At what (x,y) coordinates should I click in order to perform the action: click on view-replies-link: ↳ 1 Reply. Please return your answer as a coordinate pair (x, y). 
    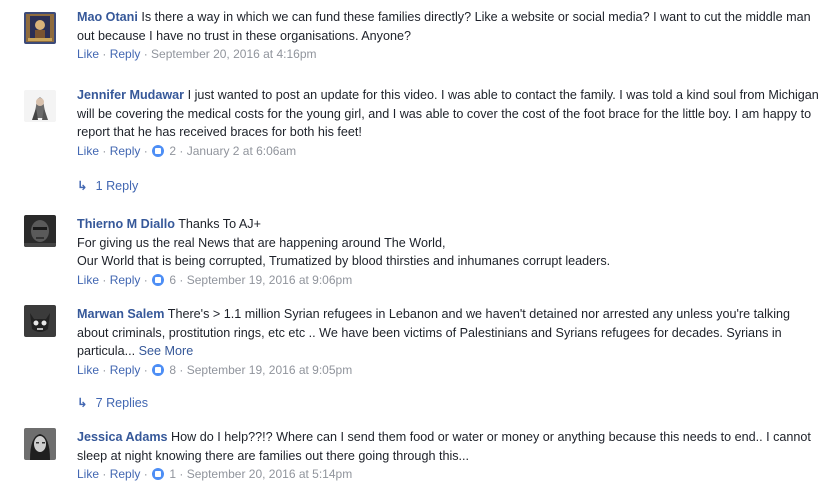
    Looking at the image, I should click on (107, 185).